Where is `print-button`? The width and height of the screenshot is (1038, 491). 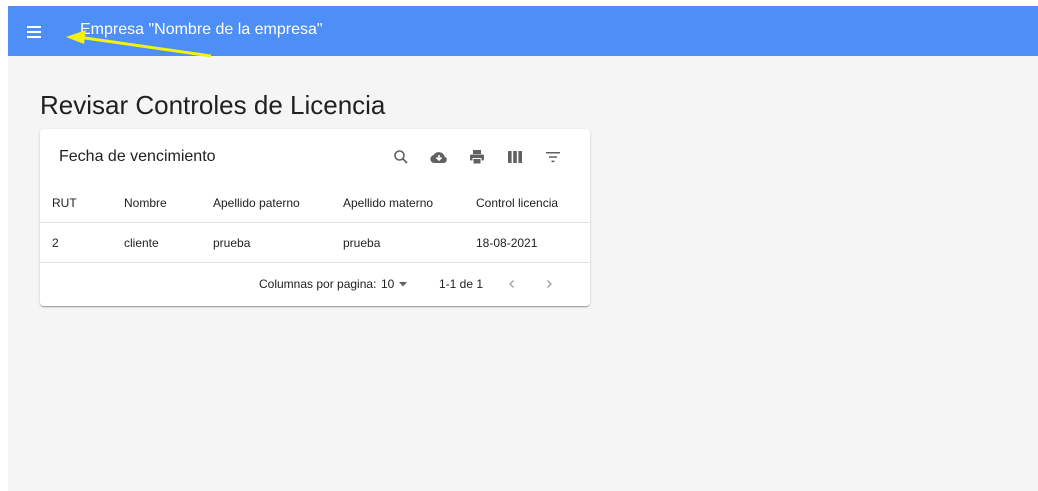
print-button is located at coordinates (477, 157).